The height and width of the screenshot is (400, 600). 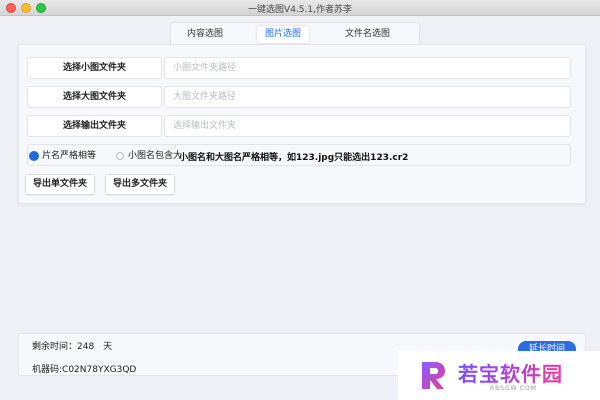 What do you see at coordinates (367, 68) in the screenshot?
I see `small-folder-path-input: 小图文件夹路径` at bounding box center [367, 68].